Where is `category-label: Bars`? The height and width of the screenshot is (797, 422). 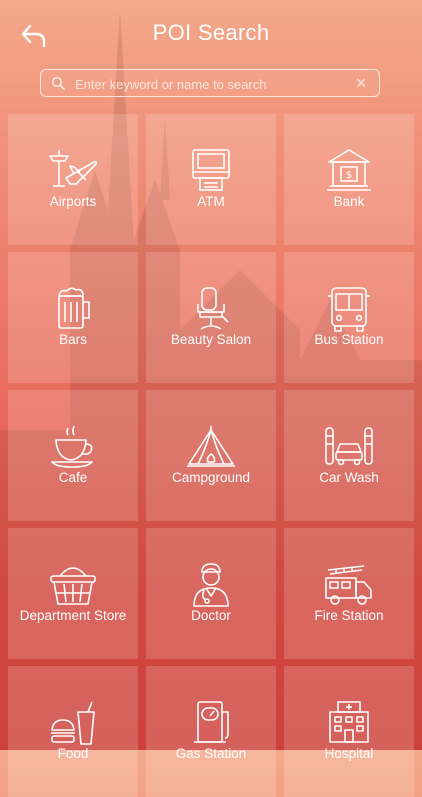
category-label: Bars is located at coordinates (73, 339).